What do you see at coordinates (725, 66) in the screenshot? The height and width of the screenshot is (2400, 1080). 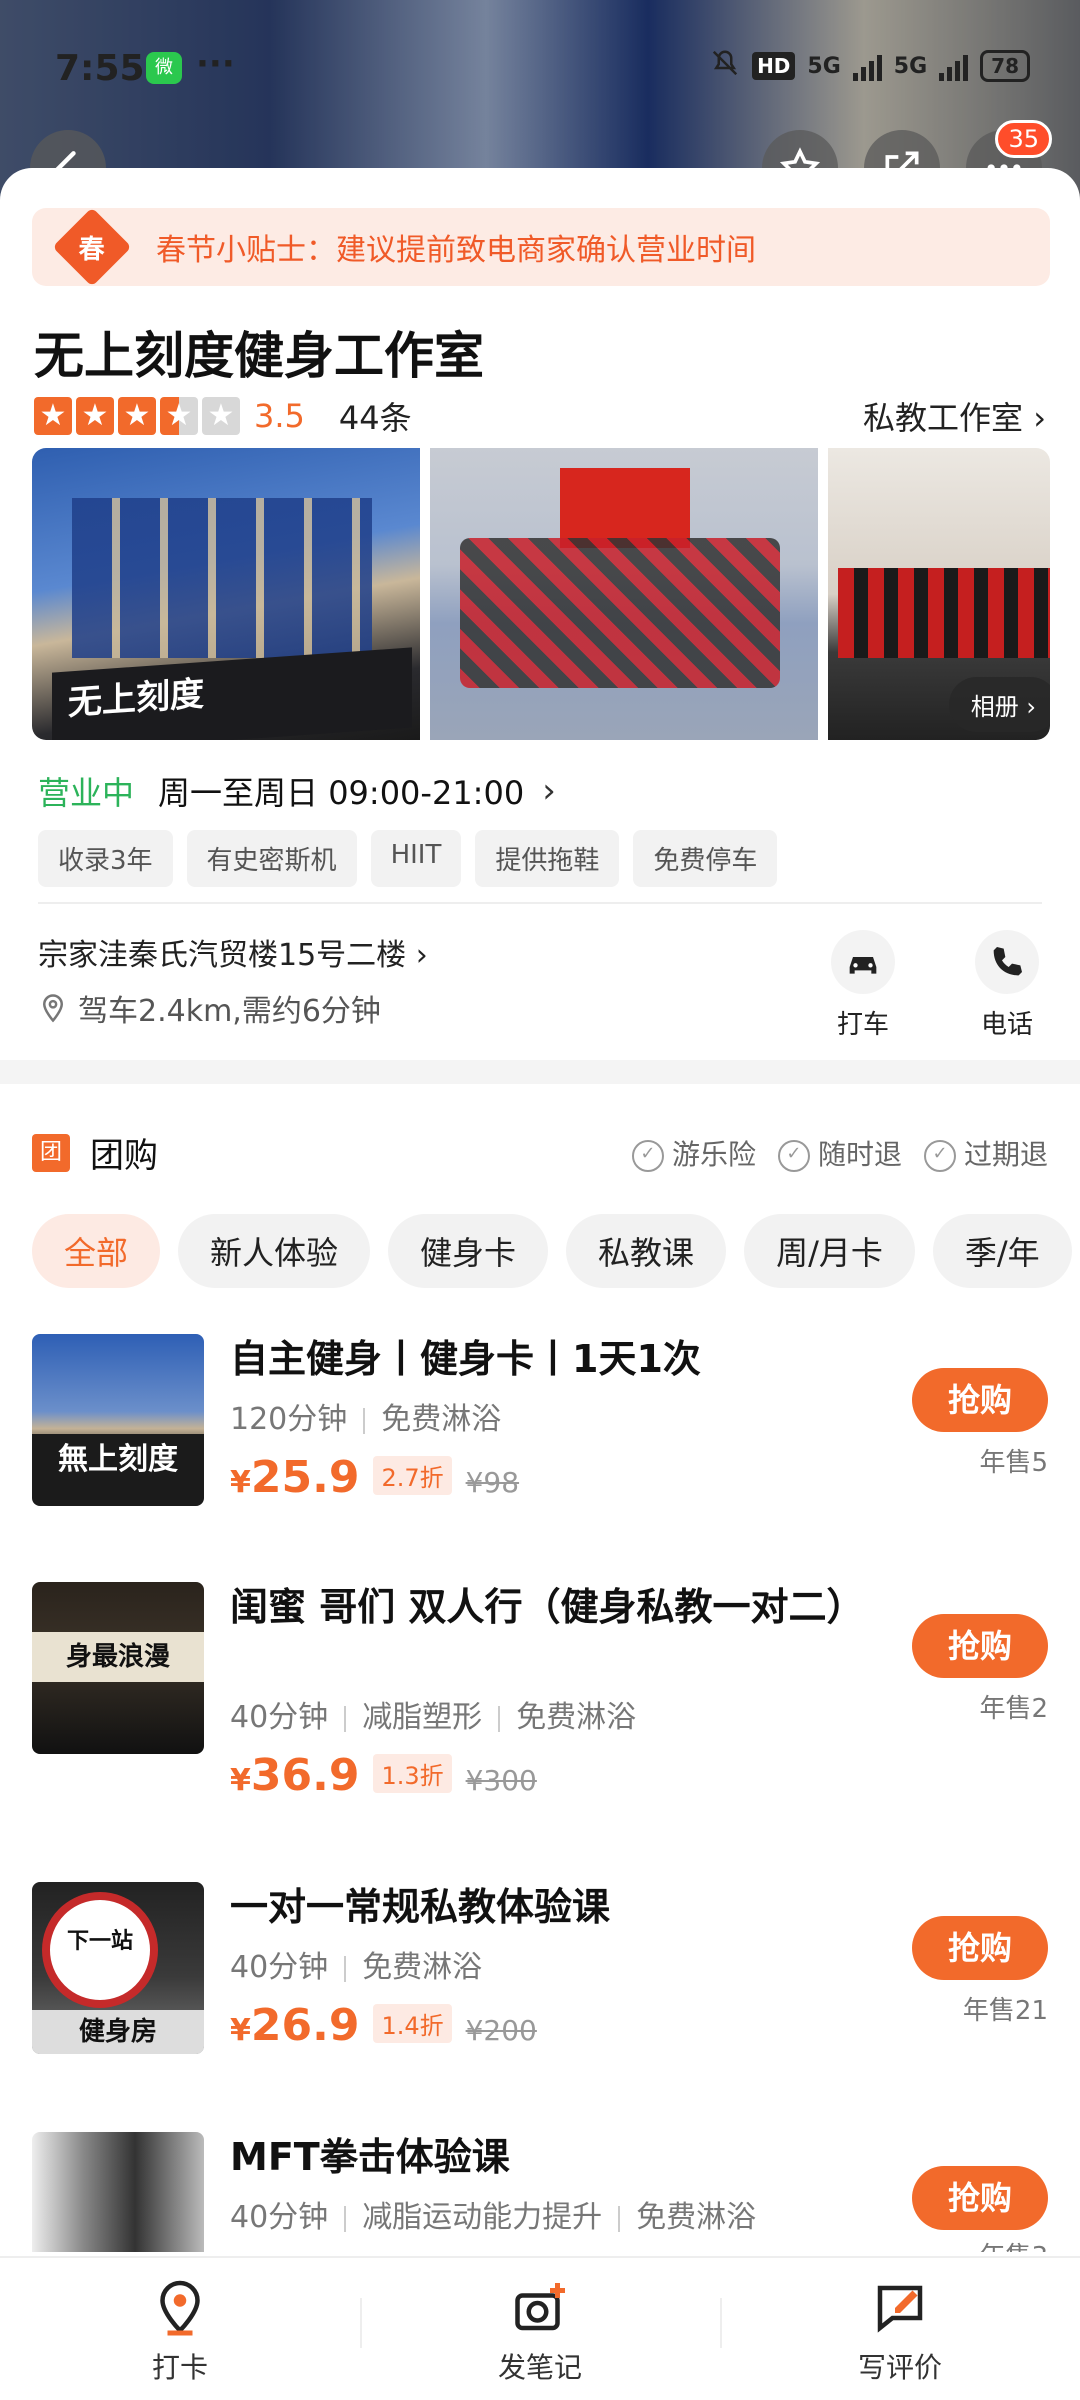 I see `mute-icon` at bounding box center [725, 66].